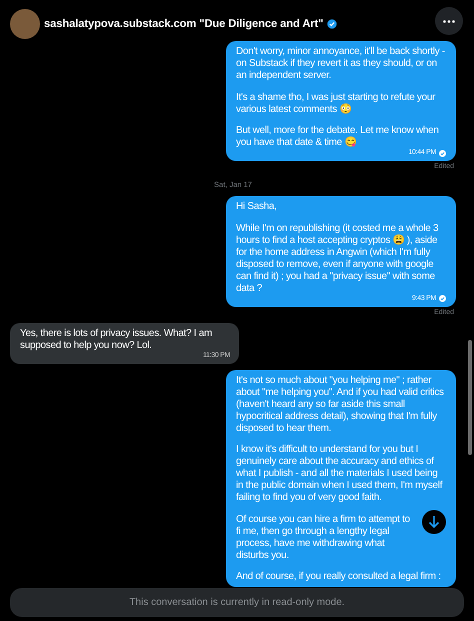  What do you see at coordinates (257, 207) in the screenshot?
I see `message-text: Hi Sasha,` at bounding box center [257, 207].